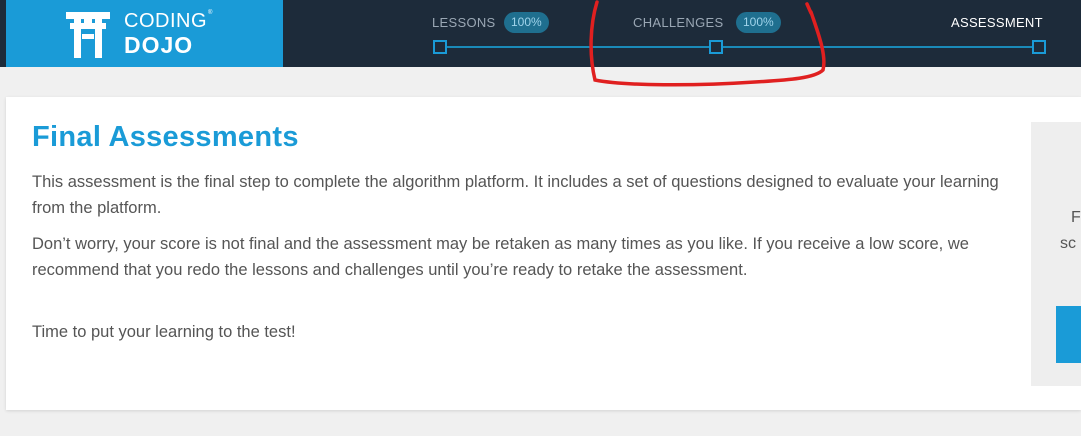 This screenshot has height=436, width=1081. Describe the element at coordinates (164, 332) in the screenshot. I see `closing-paragraph: Time to put your learning to the test!` at that location.